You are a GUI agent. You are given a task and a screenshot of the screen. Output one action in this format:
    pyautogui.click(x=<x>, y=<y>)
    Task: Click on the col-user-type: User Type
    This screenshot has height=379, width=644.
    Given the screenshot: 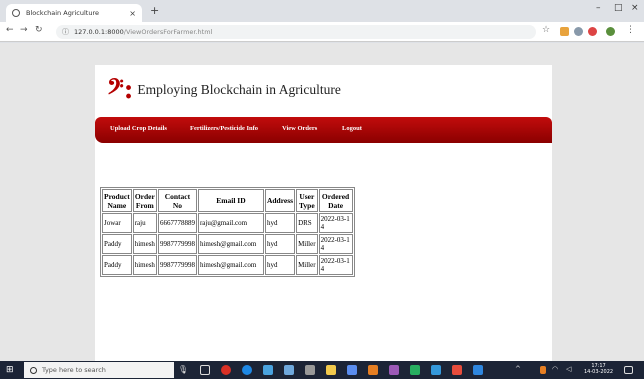 What is the action you would take?
    pyautogui.click(x=307, y=200)
    